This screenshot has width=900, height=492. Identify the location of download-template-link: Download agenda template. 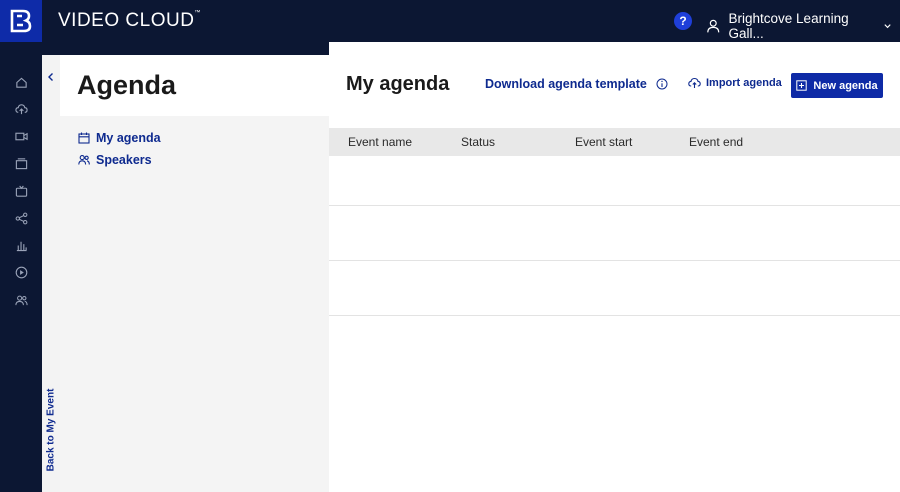
(576, 84).